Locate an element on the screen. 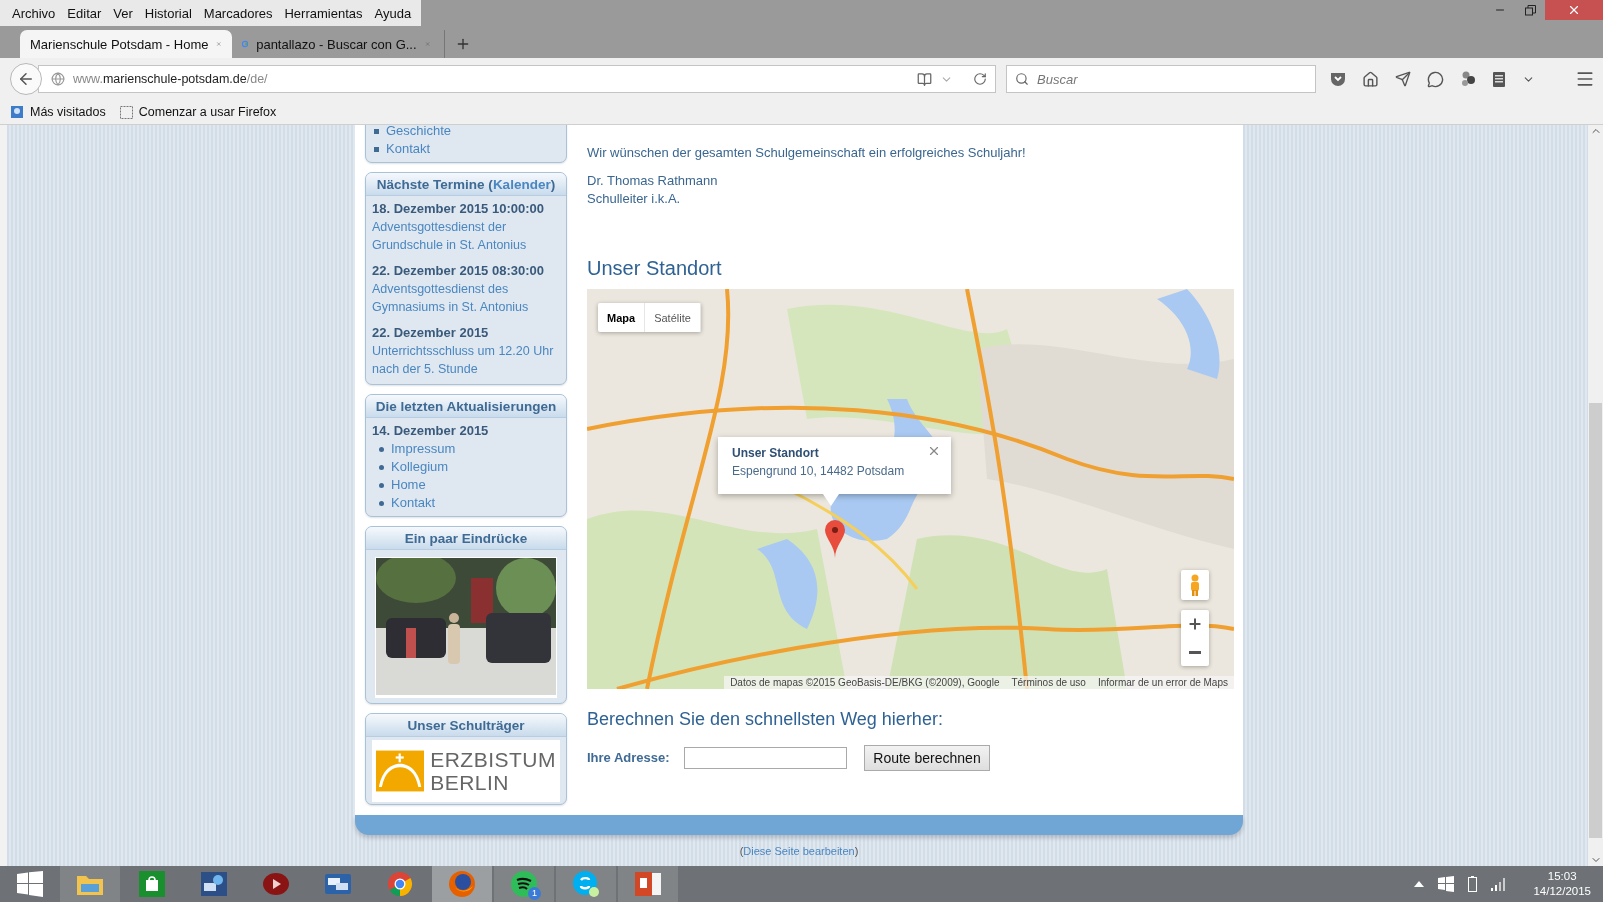 This screenshot has width=1603, height=902. events-title: Nächste Termine (Kalender) is located at coordinates (466, 184).